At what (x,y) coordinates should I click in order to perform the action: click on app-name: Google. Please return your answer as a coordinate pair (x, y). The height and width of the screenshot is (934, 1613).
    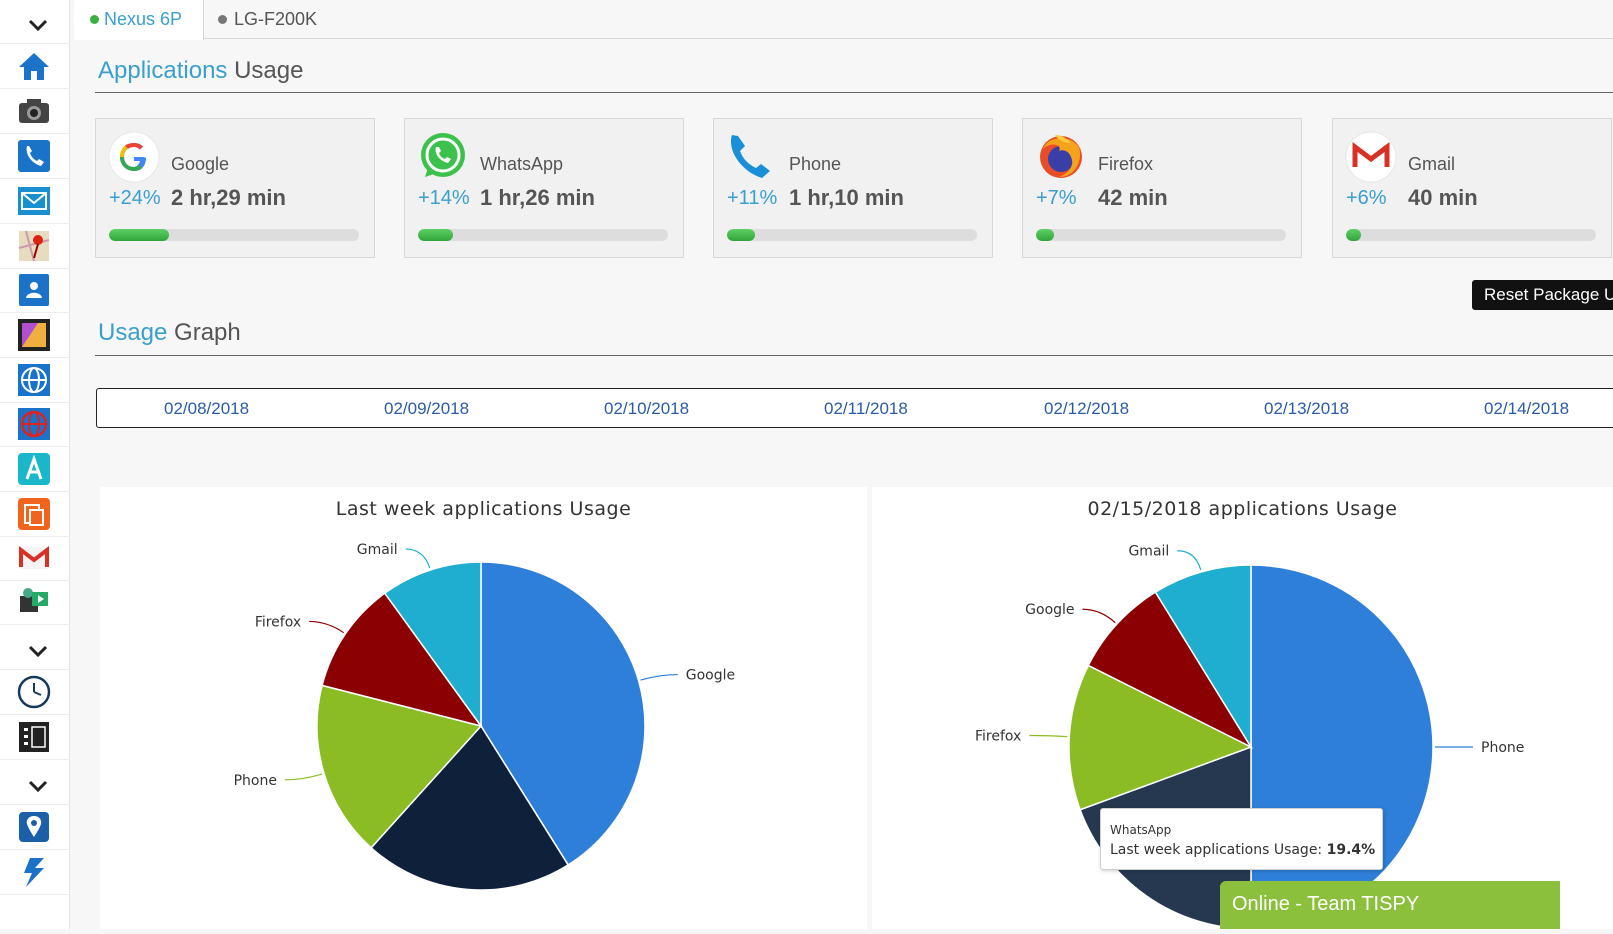
    Looking at the image, I should click on (200, 164).